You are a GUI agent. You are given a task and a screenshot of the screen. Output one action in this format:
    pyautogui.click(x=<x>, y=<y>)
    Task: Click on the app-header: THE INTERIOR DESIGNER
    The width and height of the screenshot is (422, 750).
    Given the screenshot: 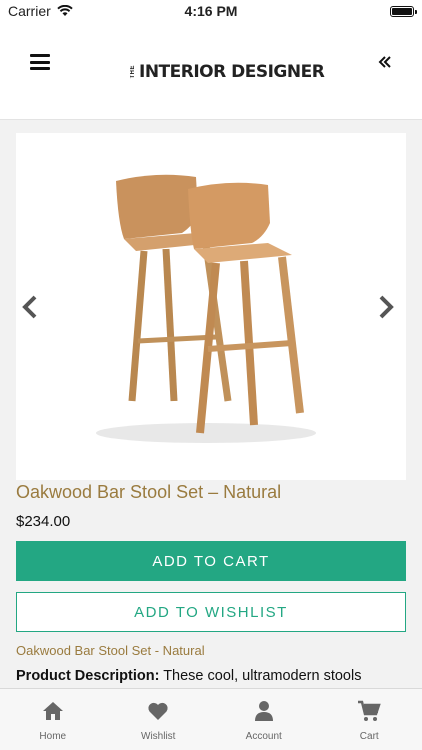 What is the action you would take?
    pyautogui.click(x=211, y=71)
    